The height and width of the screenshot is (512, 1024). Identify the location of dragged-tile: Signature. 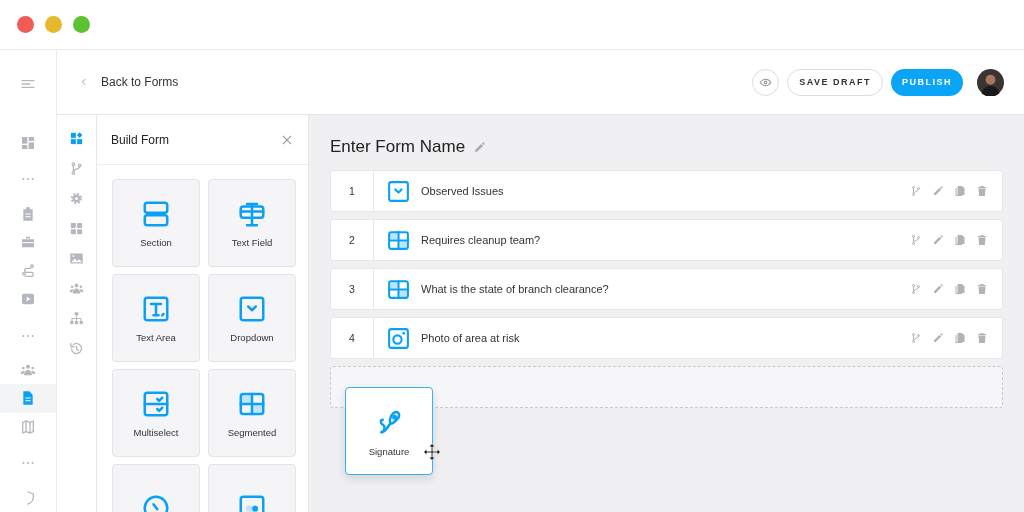
(389, 431).